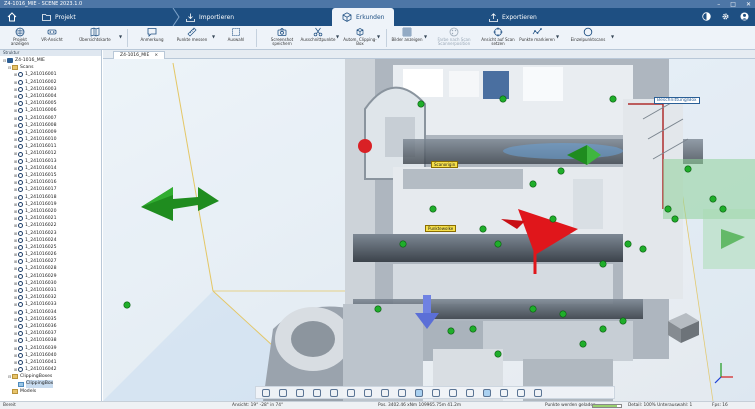  What do you see at coordinates (139, 55) in the screenshot?
I see `view-tab: Z4-1016_MIE ×` at bounding box center [139, 55].